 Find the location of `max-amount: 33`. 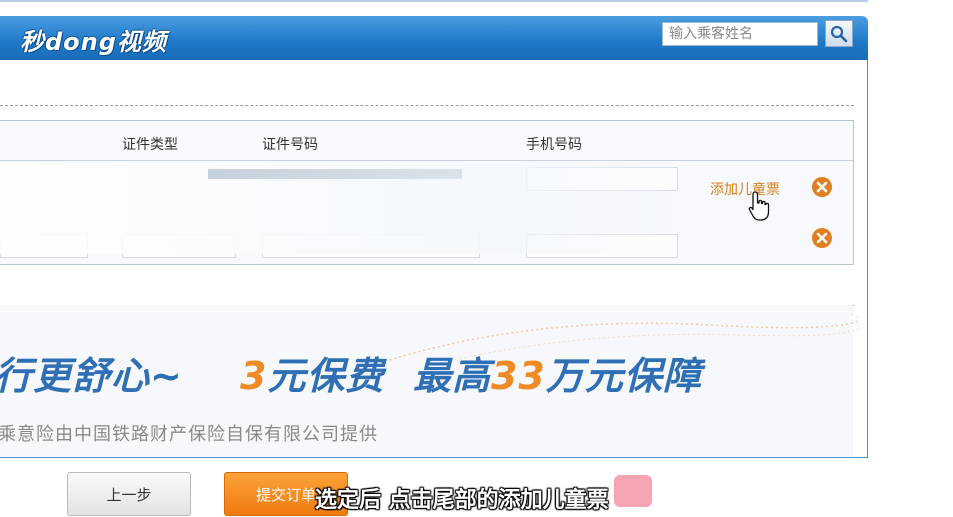

max-amount: 33 is located at coordinates (518, 376).